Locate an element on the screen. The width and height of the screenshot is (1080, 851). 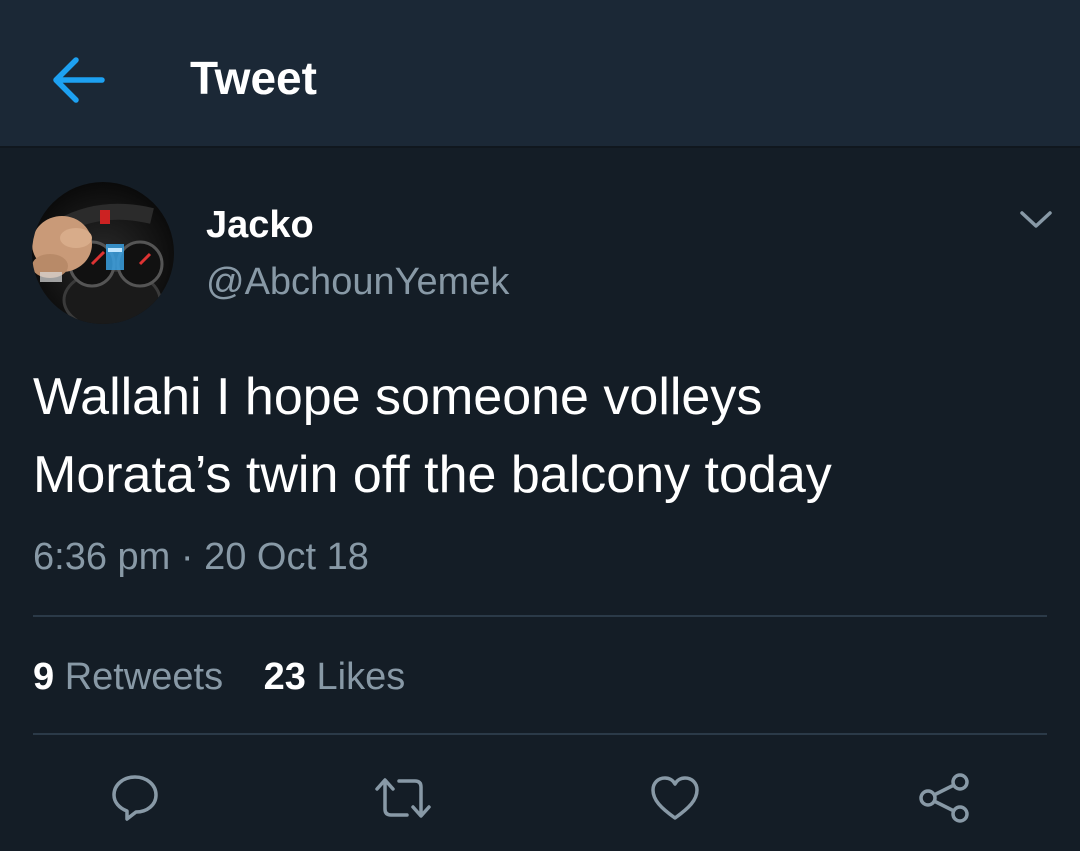
avatar is located at coordinates (103, 253).